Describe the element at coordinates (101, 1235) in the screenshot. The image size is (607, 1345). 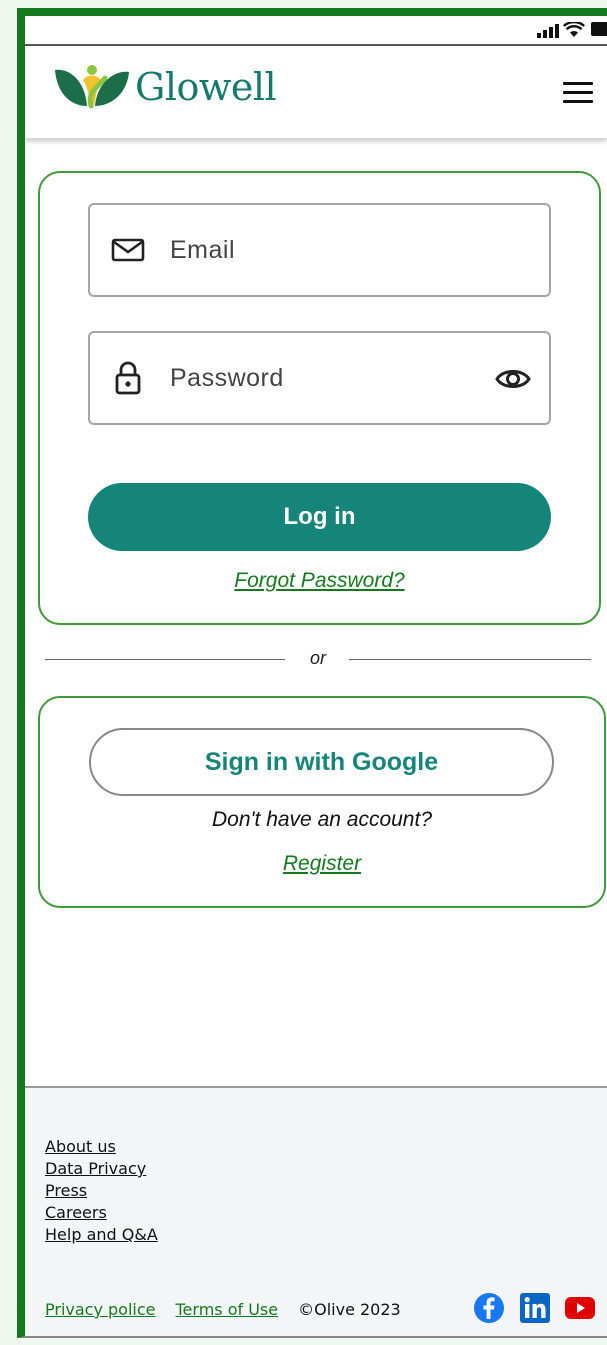
I see `footer-link-help: Help and Q&A` at that location.